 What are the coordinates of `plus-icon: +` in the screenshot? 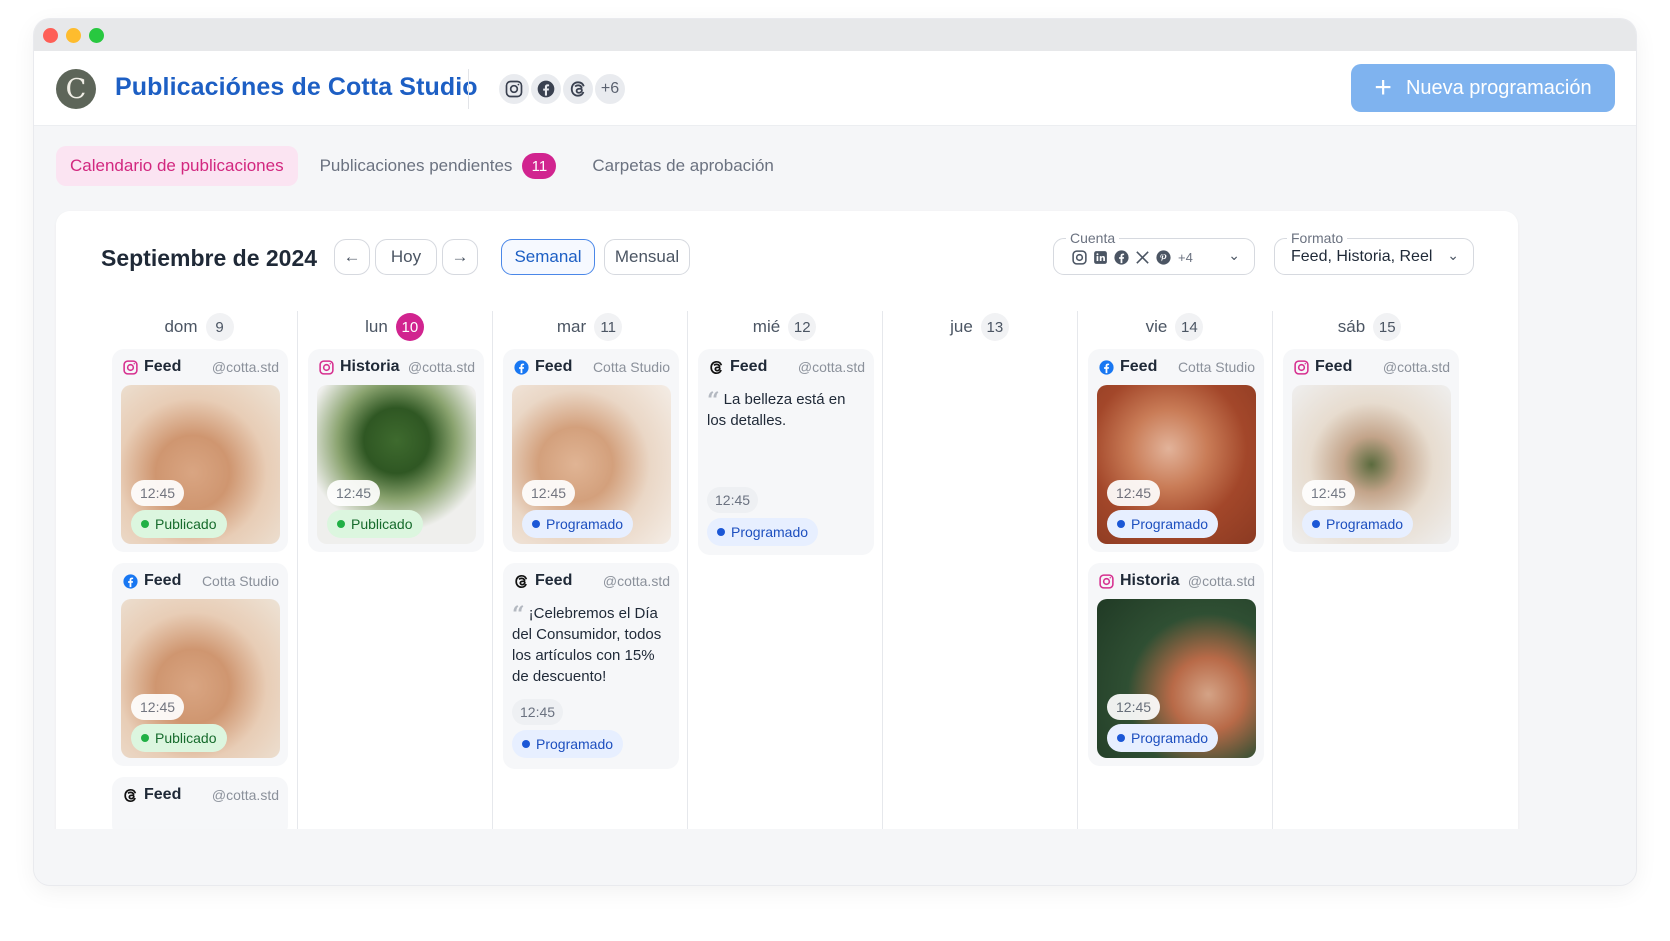 It's located at (1383, 87).